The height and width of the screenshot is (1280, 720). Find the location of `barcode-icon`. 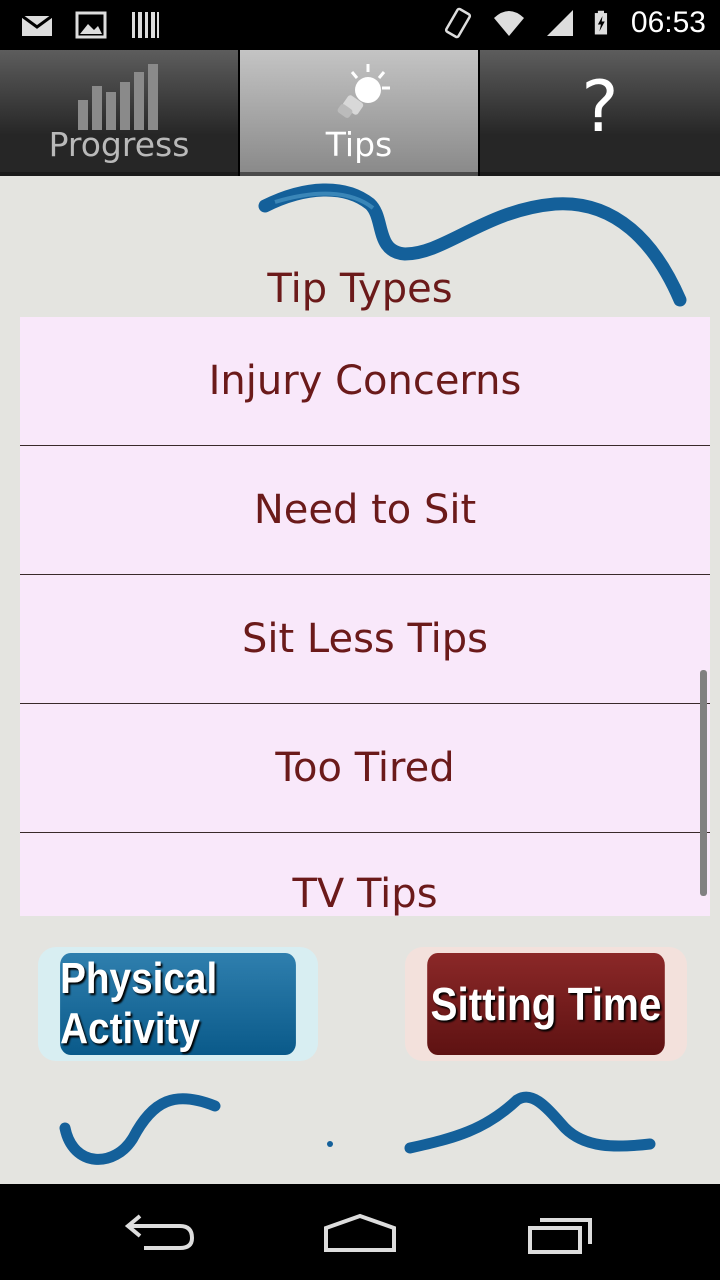

barcode-icon is located at coordinates (145, 25).